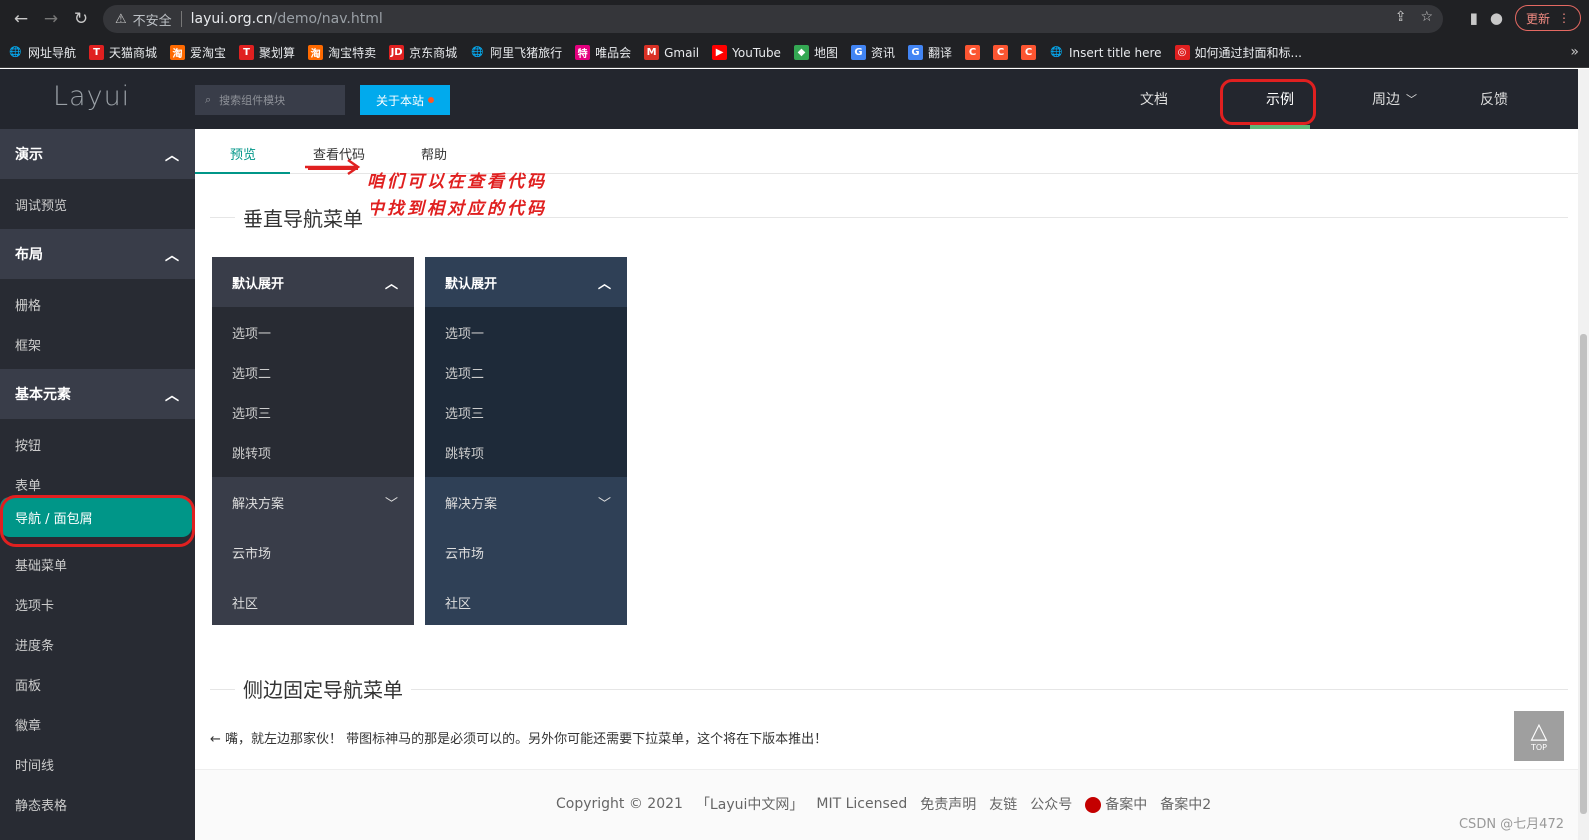 The image size is (1589, 840). I want to click on chevron-up-icon: ︿, so click(604, 284).